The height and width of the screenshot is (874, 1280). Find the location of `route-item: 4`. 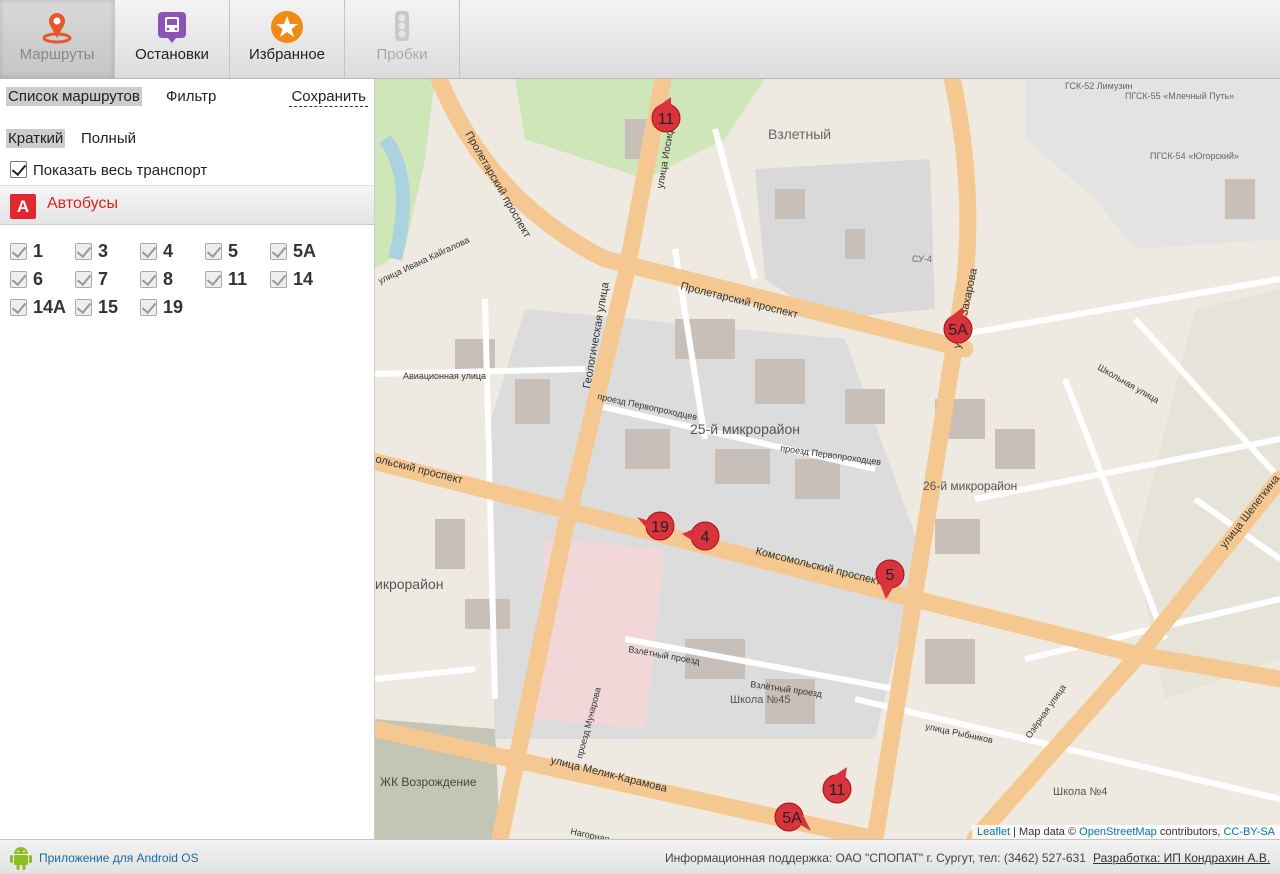

route-item: 4 is located at coordinates (172, 254).